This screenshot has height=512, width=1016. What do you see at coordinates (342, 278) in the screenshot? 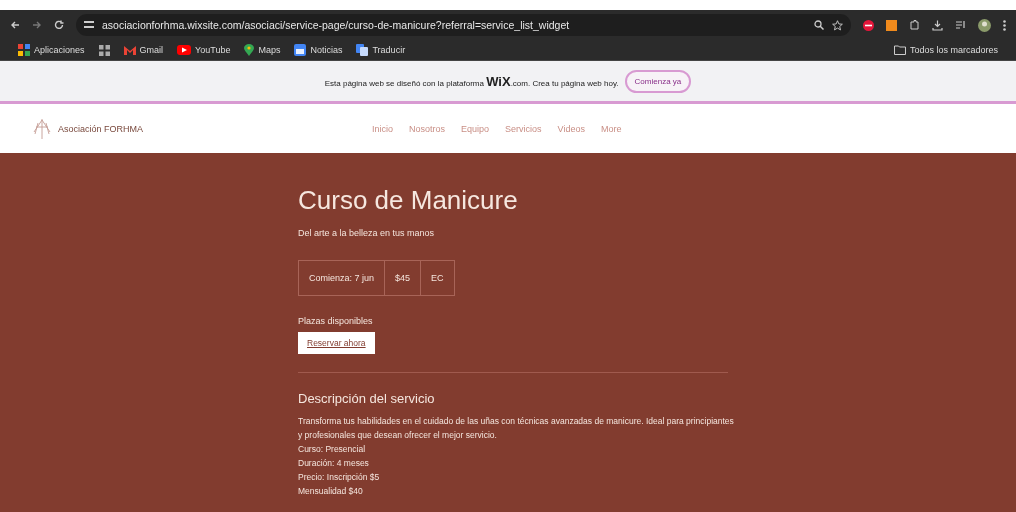
I see `detail-cell: Comienza: 7 jun` at bounding box center [342, 278].